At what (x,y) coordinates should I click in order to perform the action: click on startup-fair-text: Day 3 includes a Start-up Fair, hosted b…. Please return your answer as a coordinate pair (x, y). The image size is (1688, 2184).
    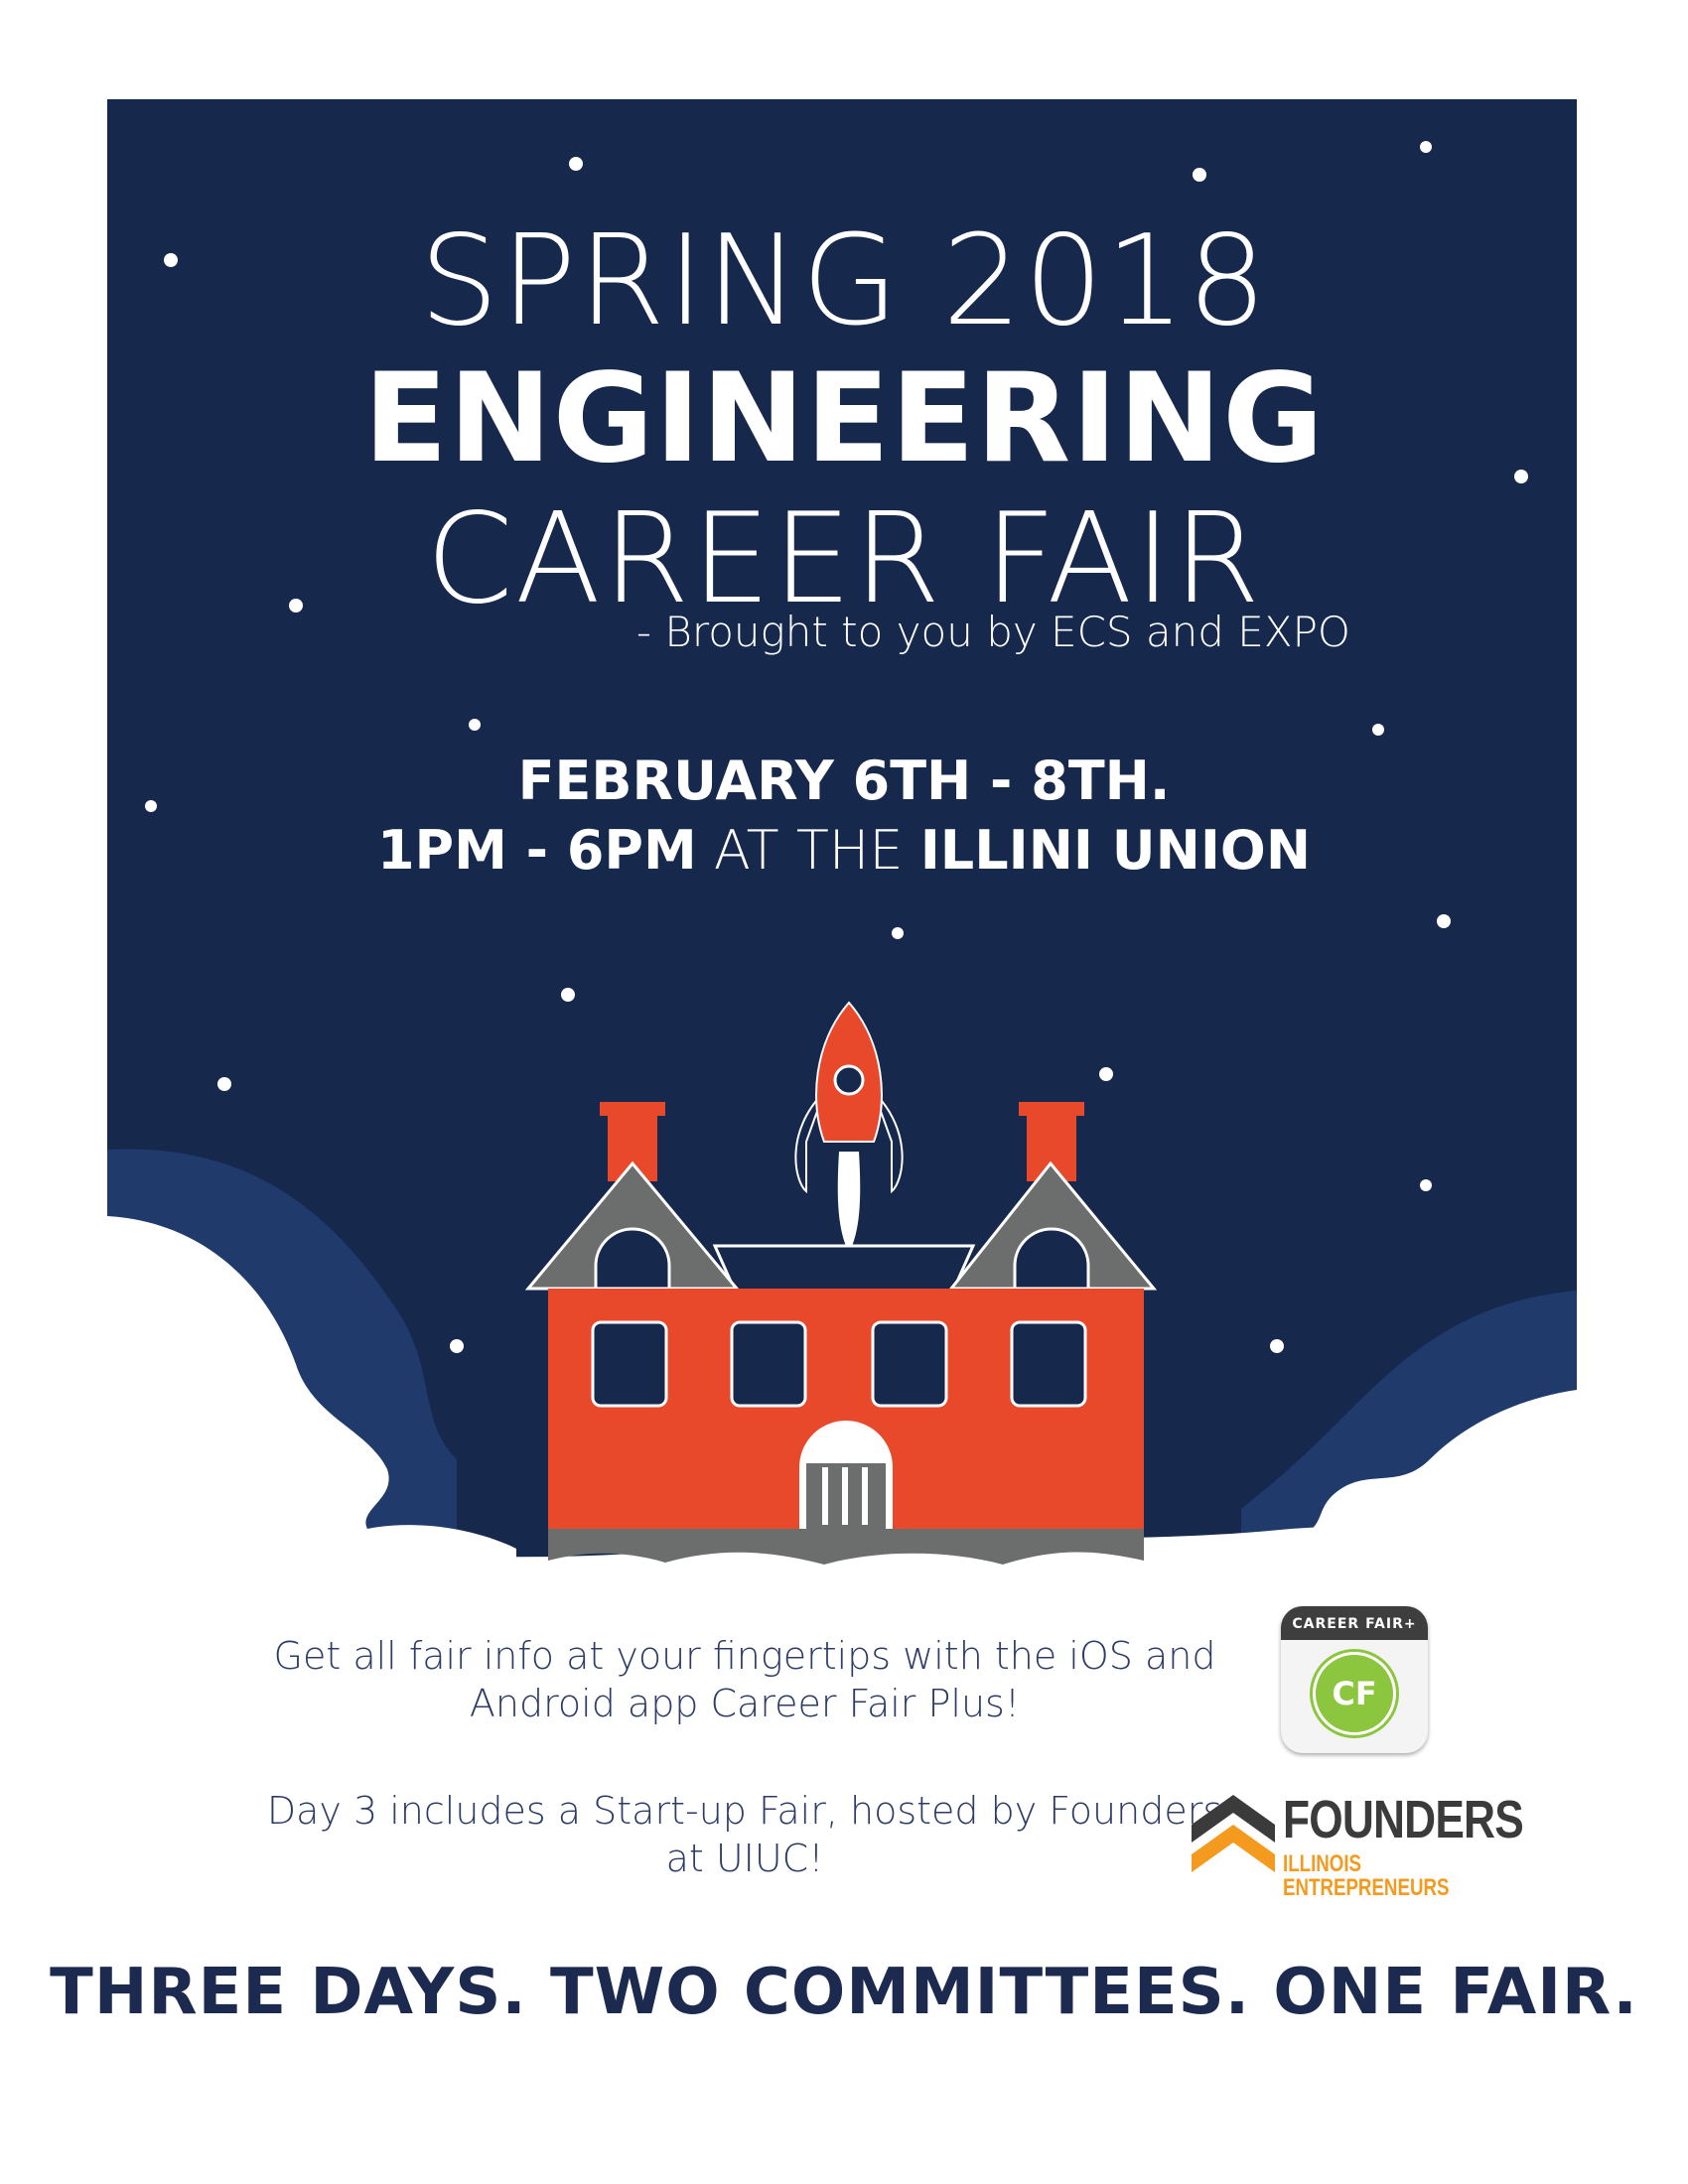
    Looking at the image, I should click on (744, 1834).